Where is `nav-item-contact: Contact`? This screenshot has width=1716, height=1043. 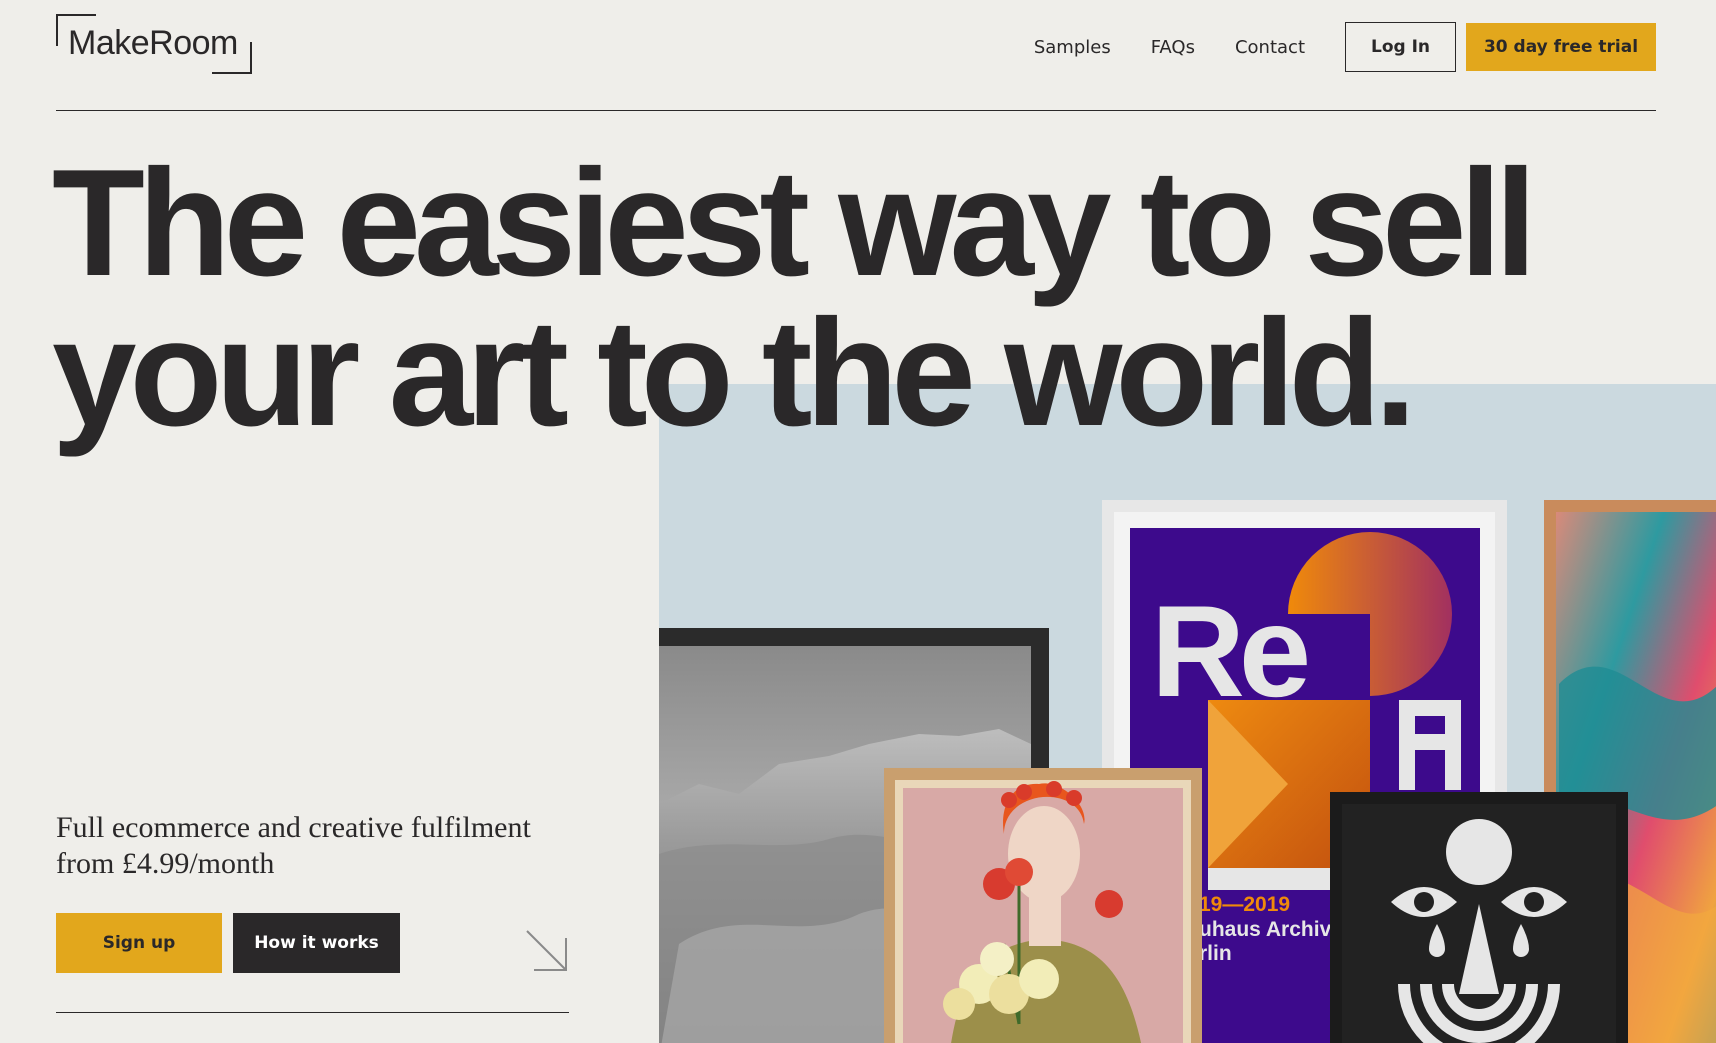 nav-item-contact: Contact is located at coordinates (1270, 47).